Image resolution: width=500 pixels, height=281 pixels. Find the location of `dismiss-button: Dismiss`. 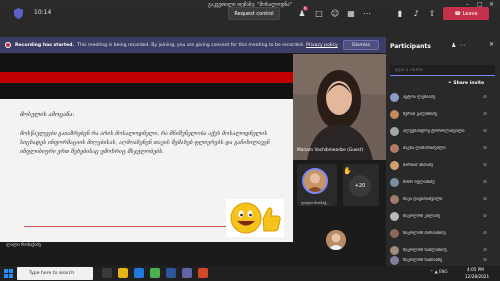

dismiss-button: Dismiss is located at coordinates (361, 45).